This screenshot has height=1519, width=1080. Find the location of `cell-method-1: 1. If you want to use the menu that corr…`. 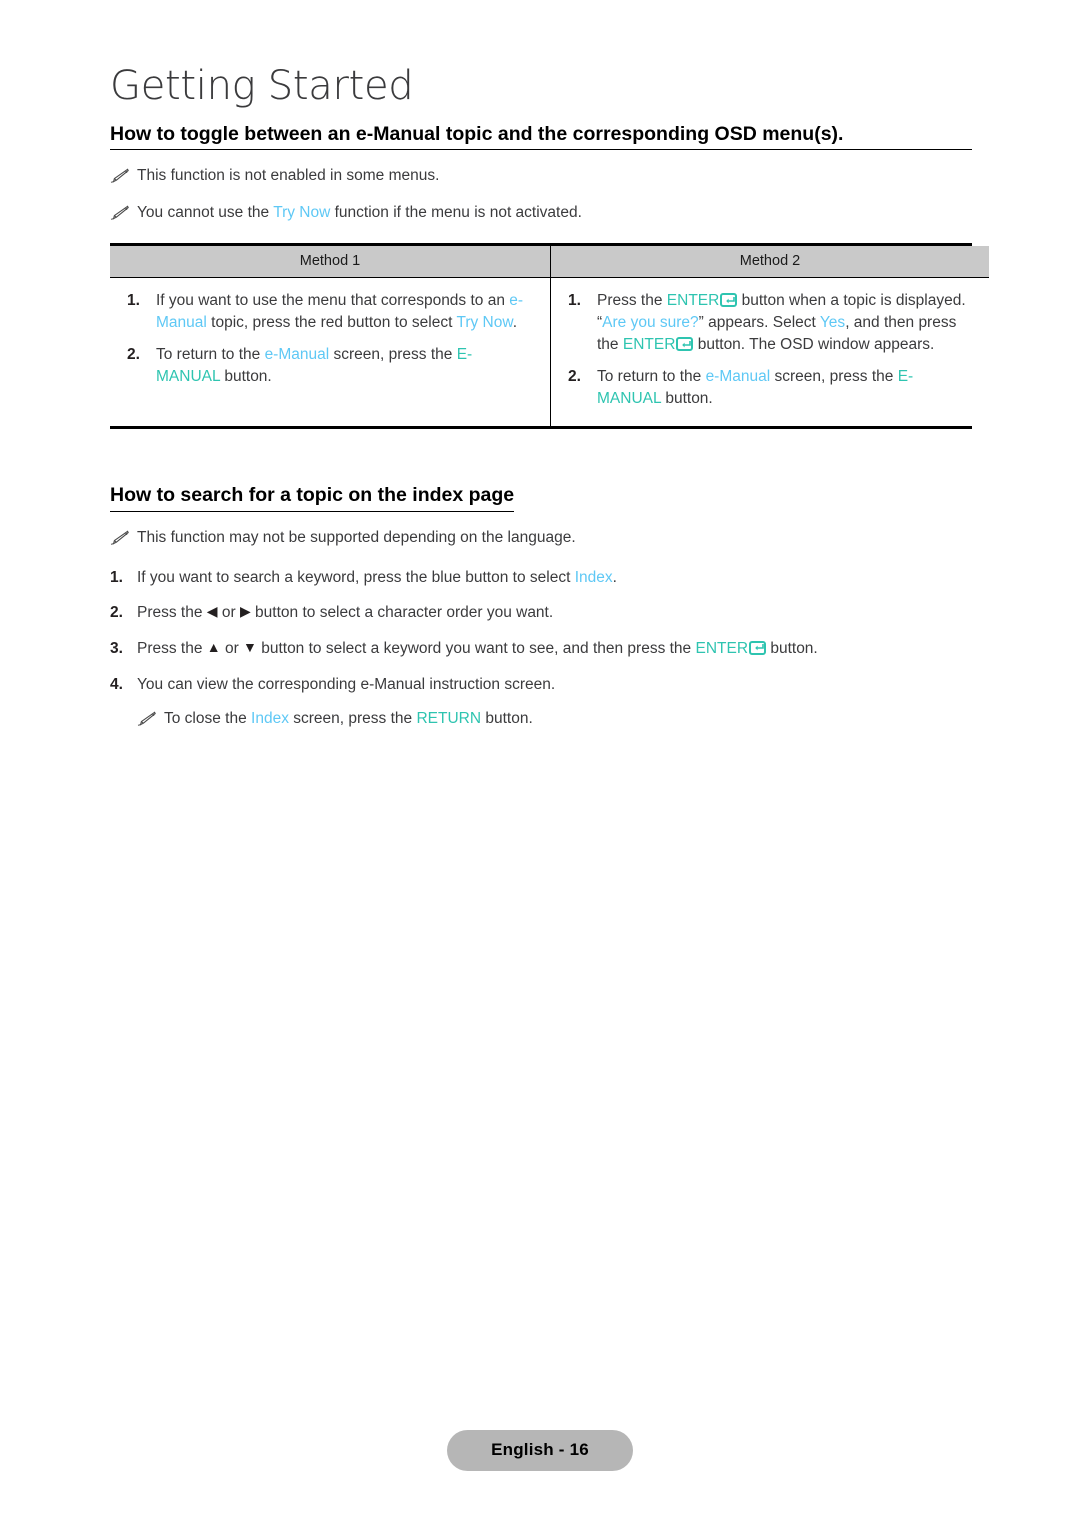

cell-method-1: 1. If you want to use the menu that corr… is located at coordinates (330, 352).